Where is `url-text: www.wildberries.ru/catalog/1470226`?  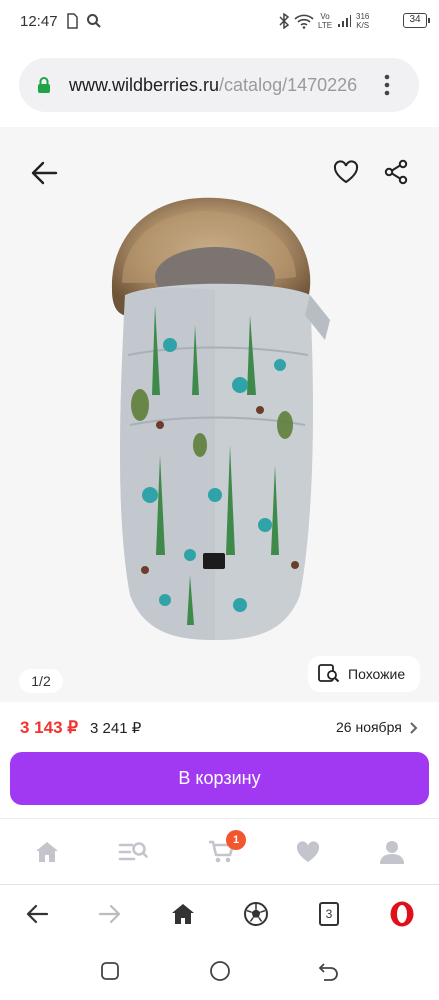
url-text: www.wildberries.ru/catalog/1470226 is located at coordinates (228, 85).